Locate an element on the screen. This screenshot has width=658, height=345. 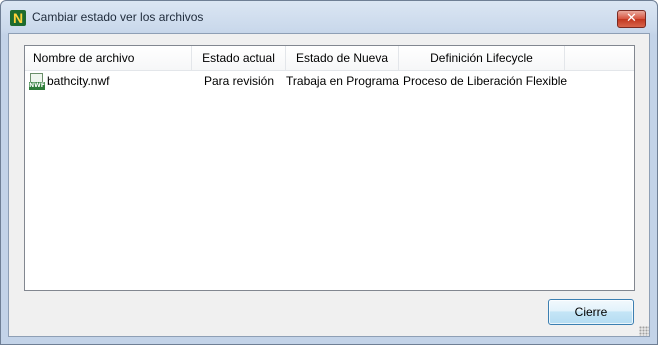
title-bar: N Cambiar estado ver los archivos ✕ is located at coordinates (329, 17).